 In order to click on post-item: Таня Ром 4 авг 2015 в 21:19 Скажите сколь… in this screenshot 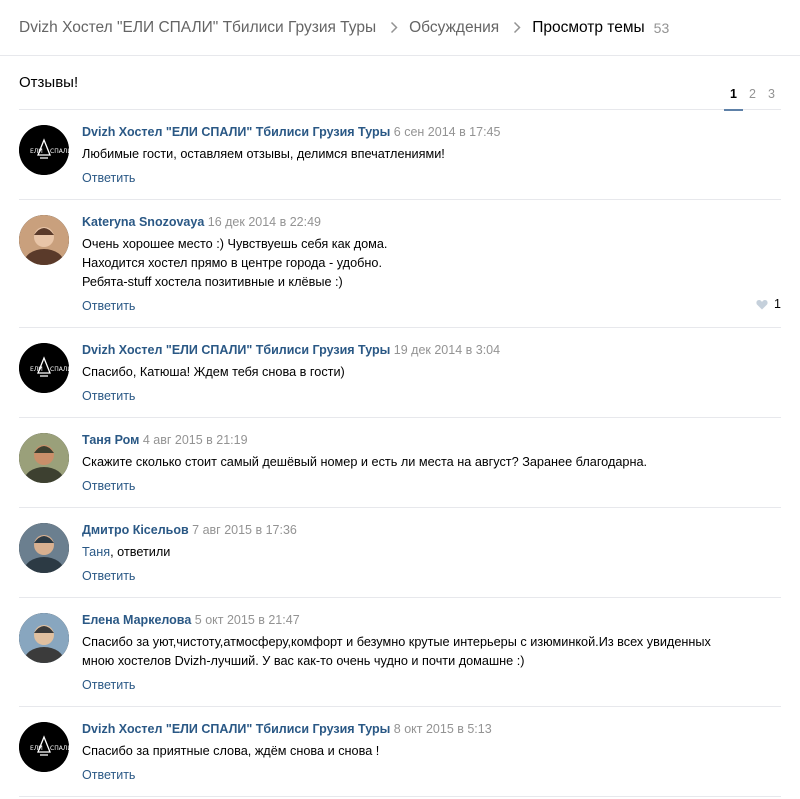, I will do `click(400, 463)`.